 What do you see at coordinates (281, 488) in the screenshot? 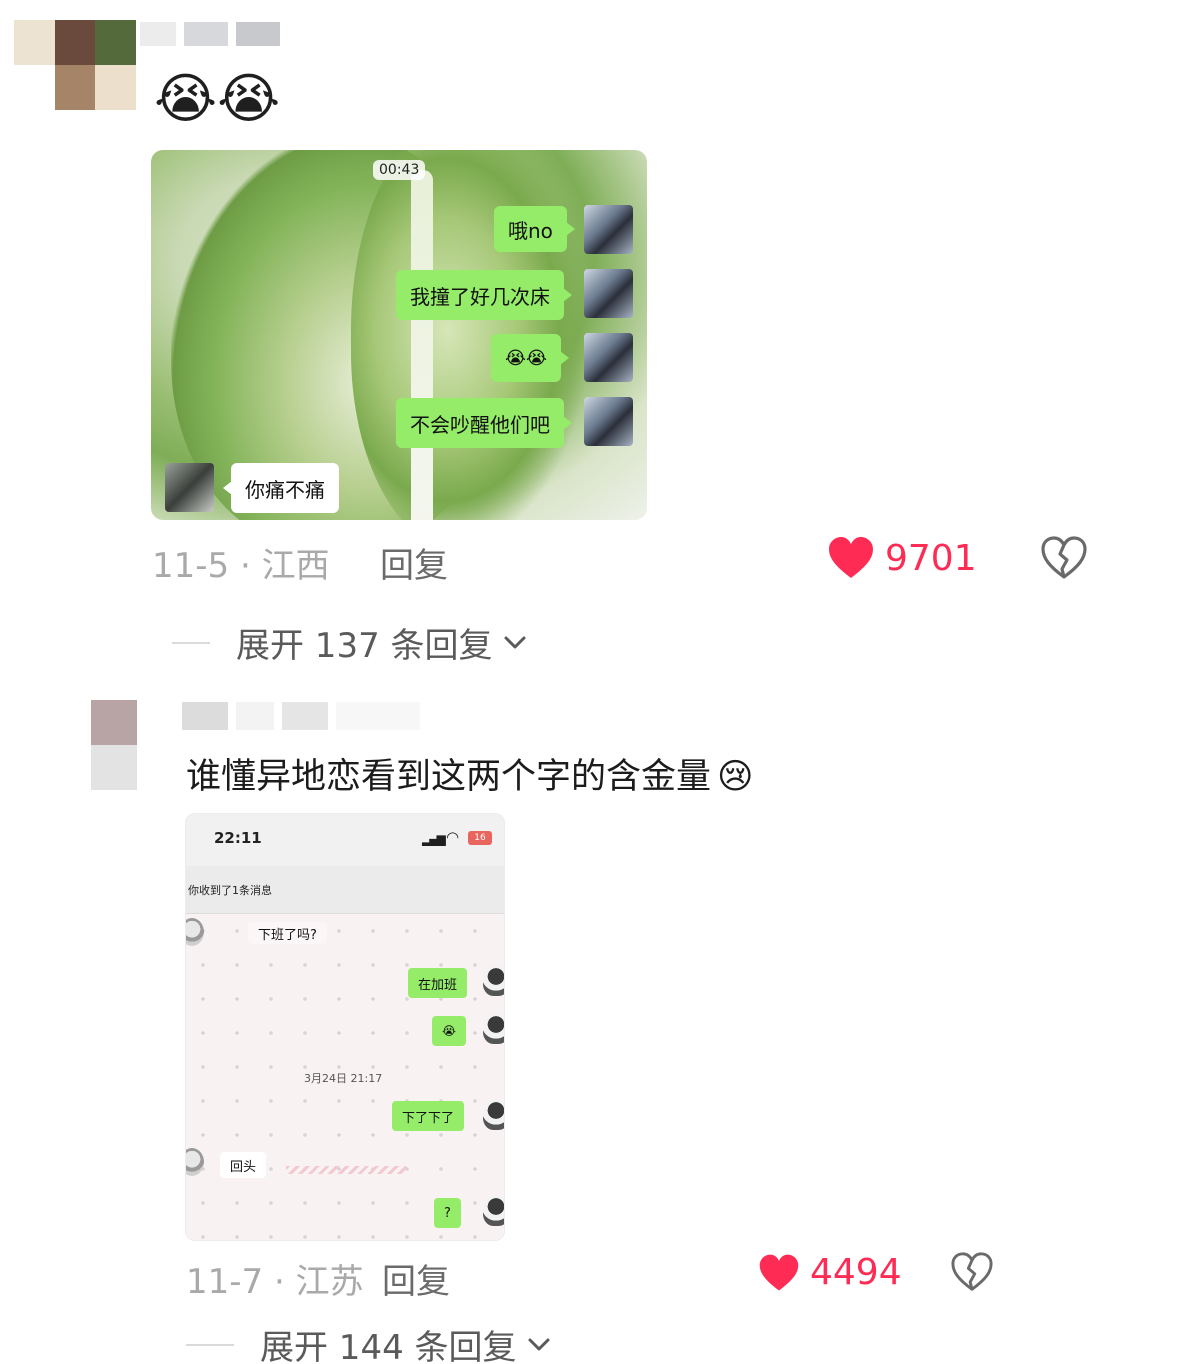
I see `chat-bubble: 你痛不痛` at bounding box center [281, 488].